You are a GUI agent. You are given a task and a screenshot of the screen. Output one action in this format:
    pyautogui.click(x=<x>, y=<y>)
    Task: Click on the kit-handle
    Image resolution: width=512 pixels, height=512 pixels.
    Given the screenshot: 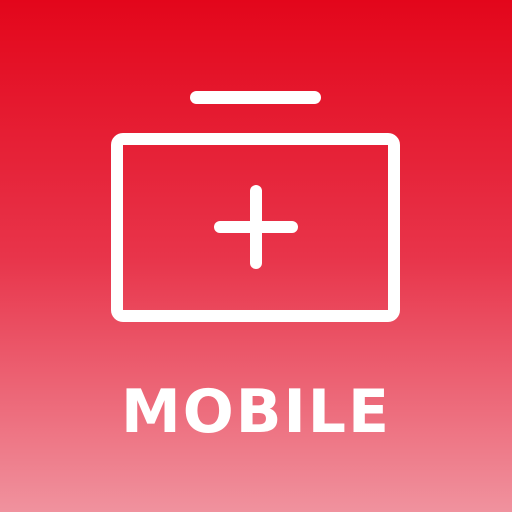 What is the action you would take?
    pyautogui.click(x=255, y=97)
    